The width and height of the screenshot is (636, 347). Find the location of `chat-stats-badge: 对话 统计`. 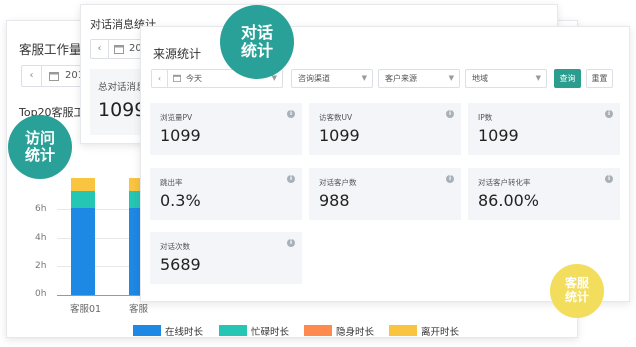

chat-stats-badge: 对话 统计 is located at coordinates (257, 42).